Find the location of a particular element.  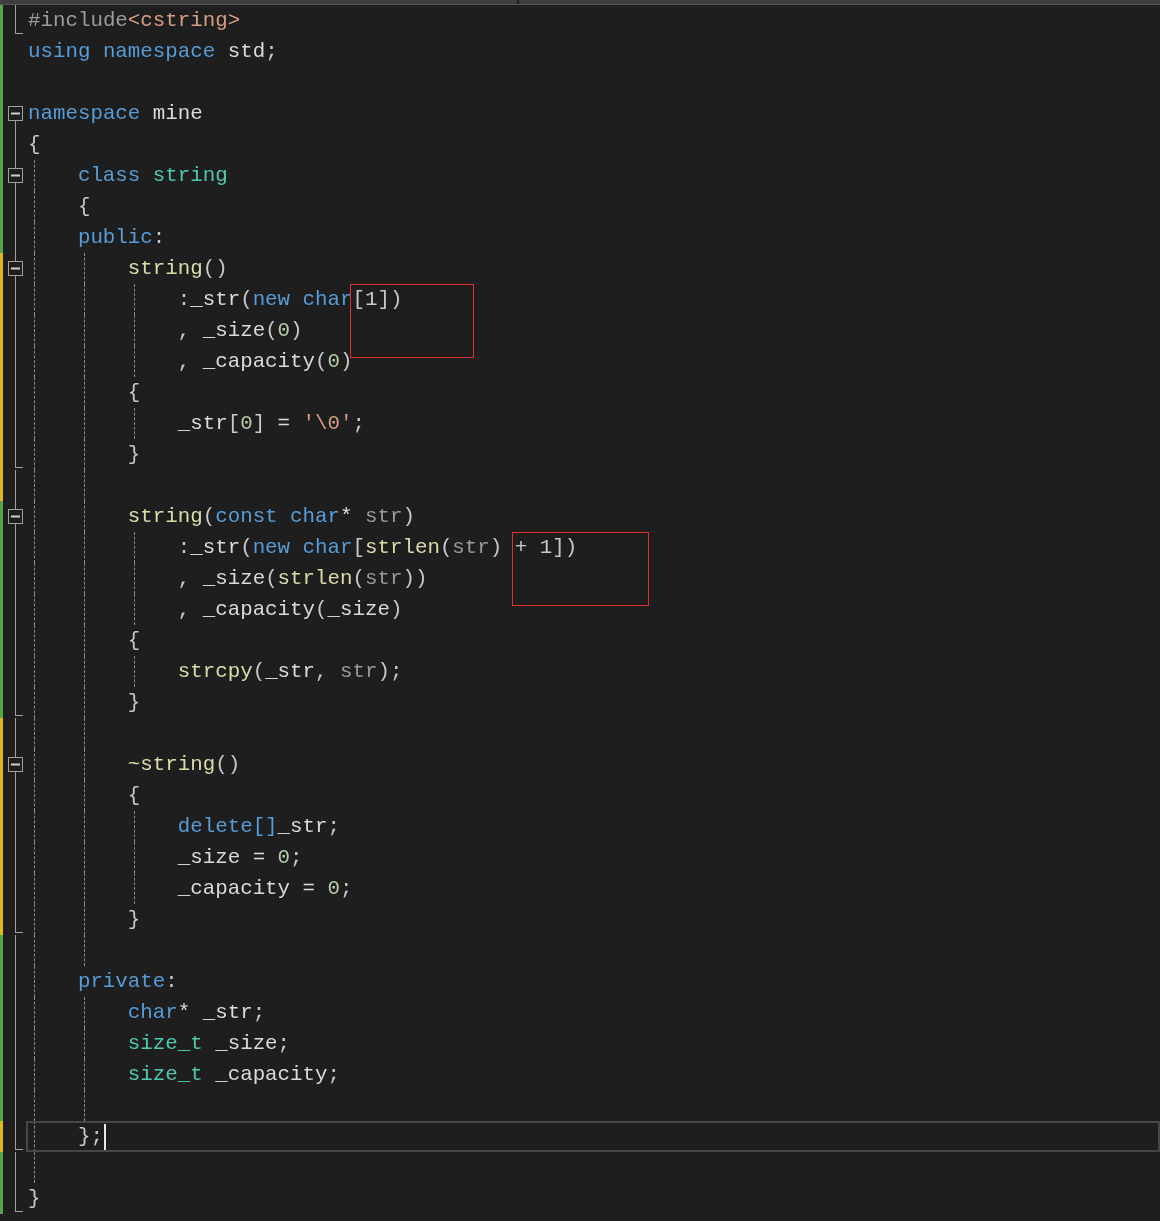

code-line: string() is located at coordinates (177, 268).